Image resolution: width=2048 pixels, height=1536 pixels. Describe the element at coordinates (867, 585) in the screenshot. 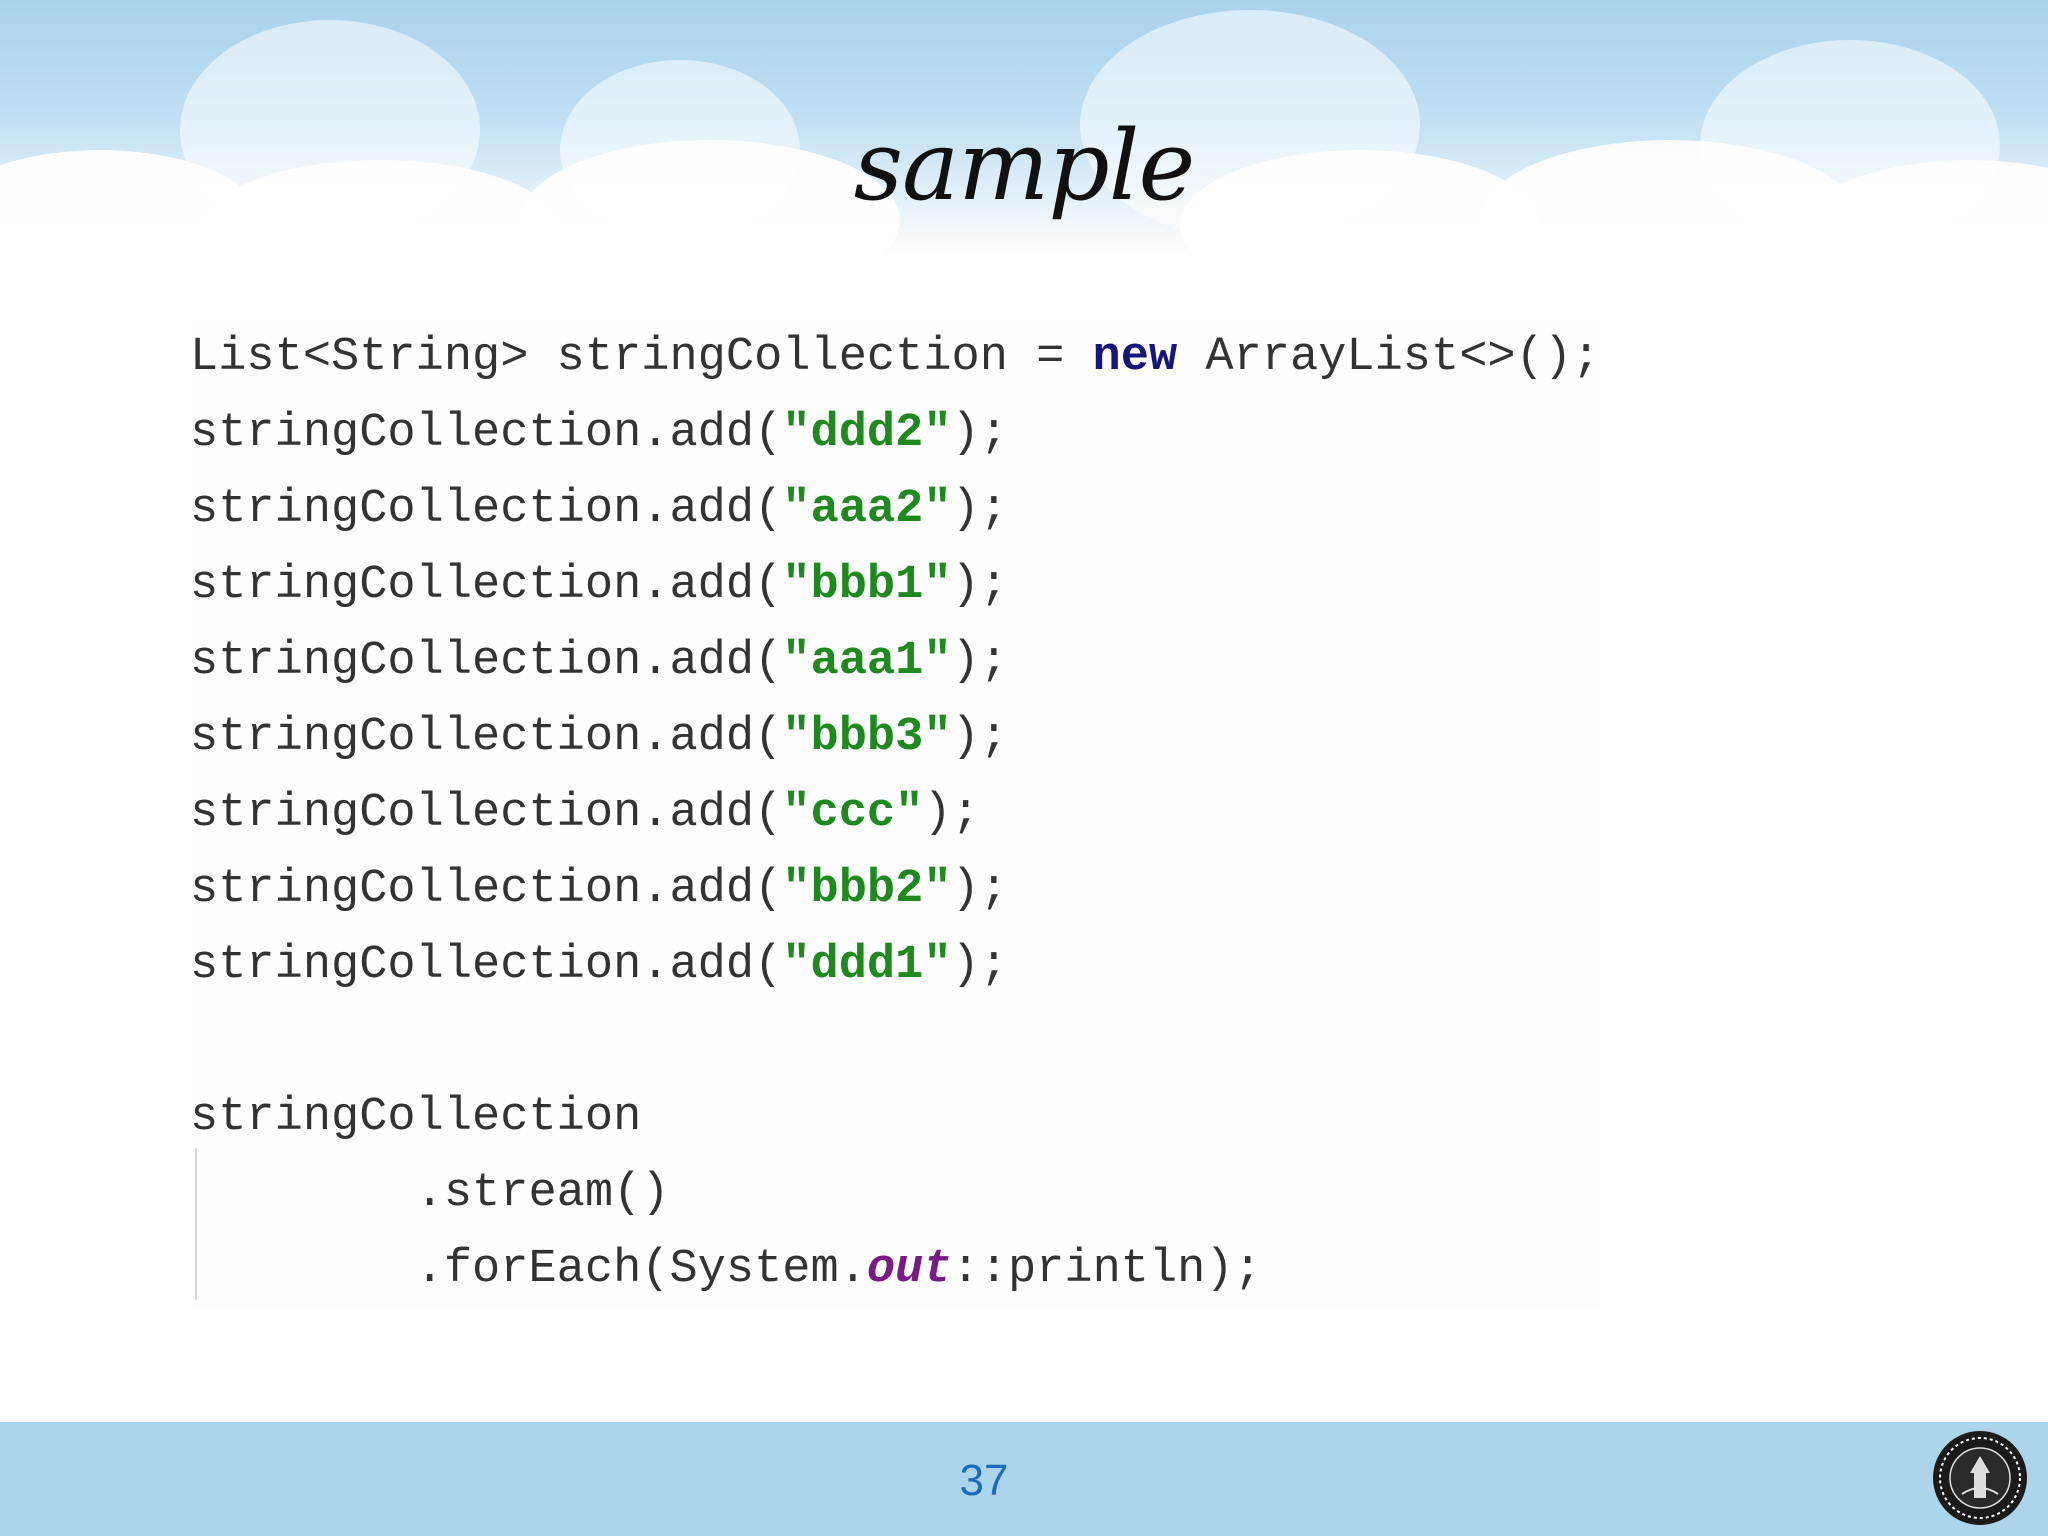

I see `string-literal: "bbb1"` at that location.